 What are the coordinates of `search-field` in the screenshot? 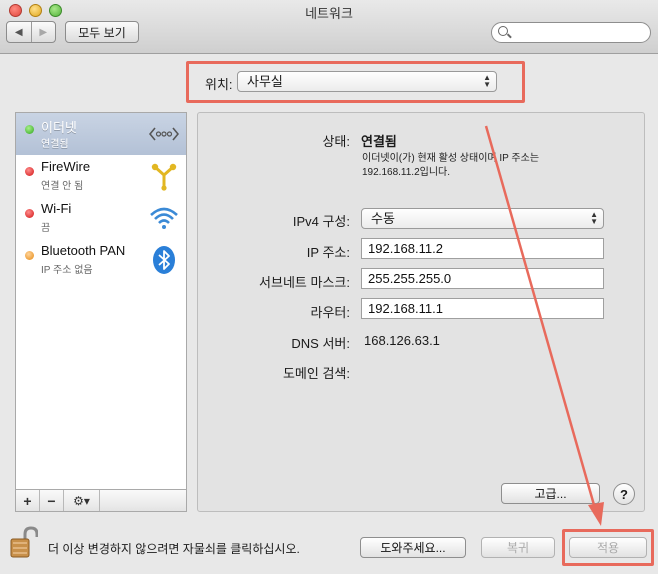 It's located at (571, 32).